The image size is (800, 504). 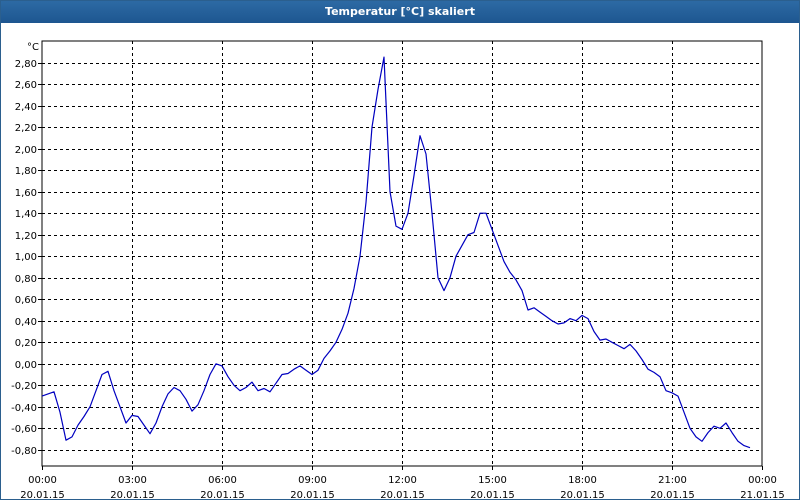 I want to click on y-tick-label: 1,80, so click(x=26, y=171).